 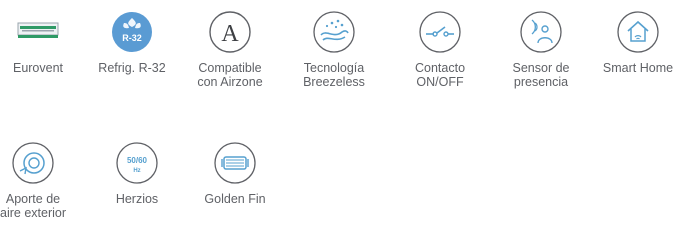 What do you see at coordinates (334, 32) in the screenshot?
I see `breezeless-icon` at bounding box center [334, 32].